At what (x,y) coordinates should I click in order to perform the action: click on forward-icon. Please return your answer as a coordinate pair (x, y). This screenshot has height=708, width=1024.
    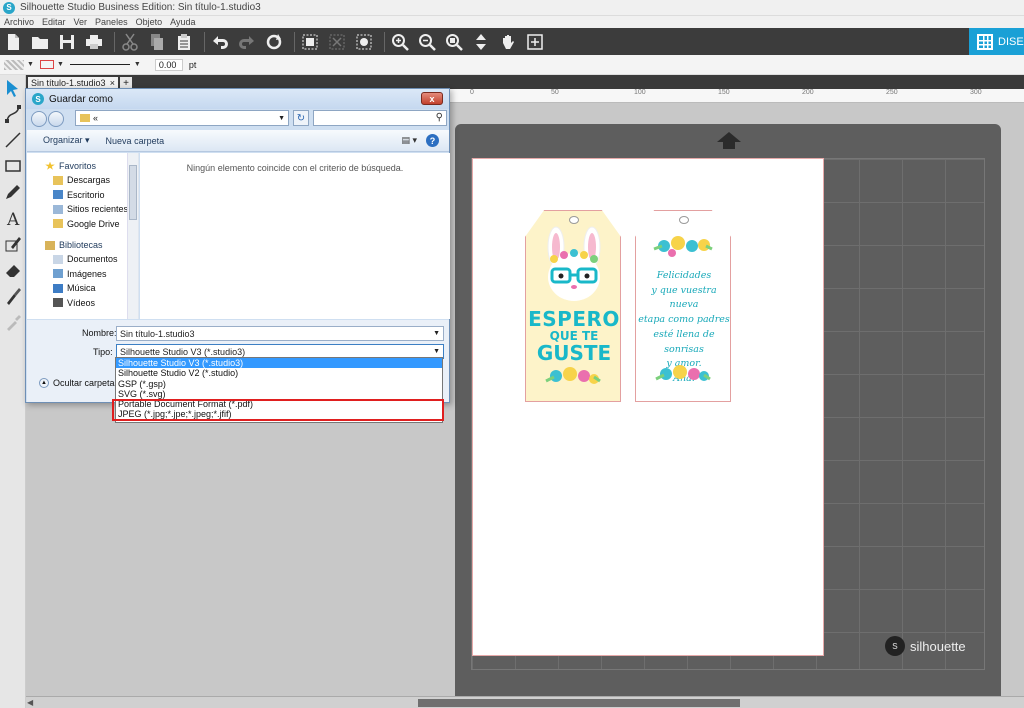
    Looking at the image, I should click on (56, 118).